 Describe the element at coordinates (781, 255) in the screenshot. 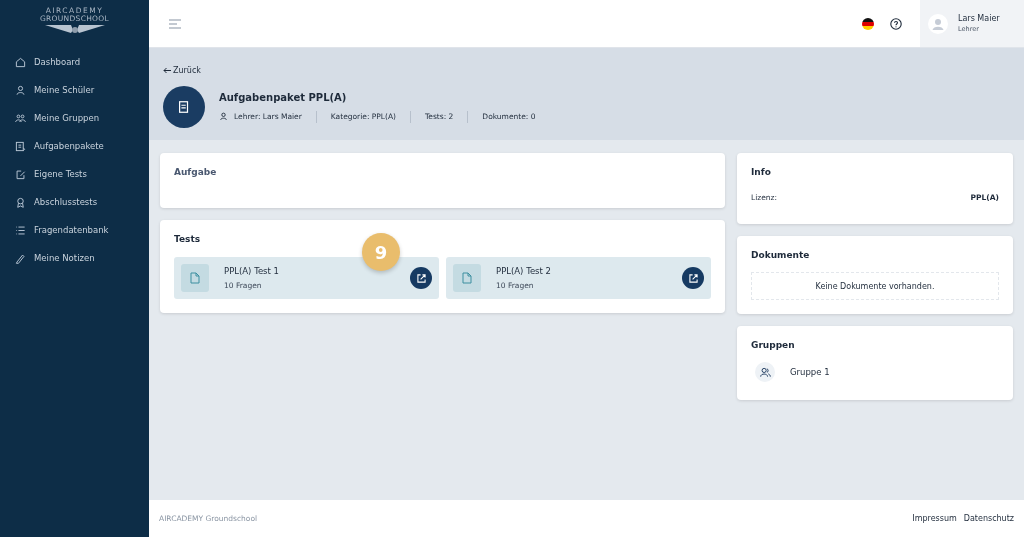

I see `card-title: Dokumente` at that location.